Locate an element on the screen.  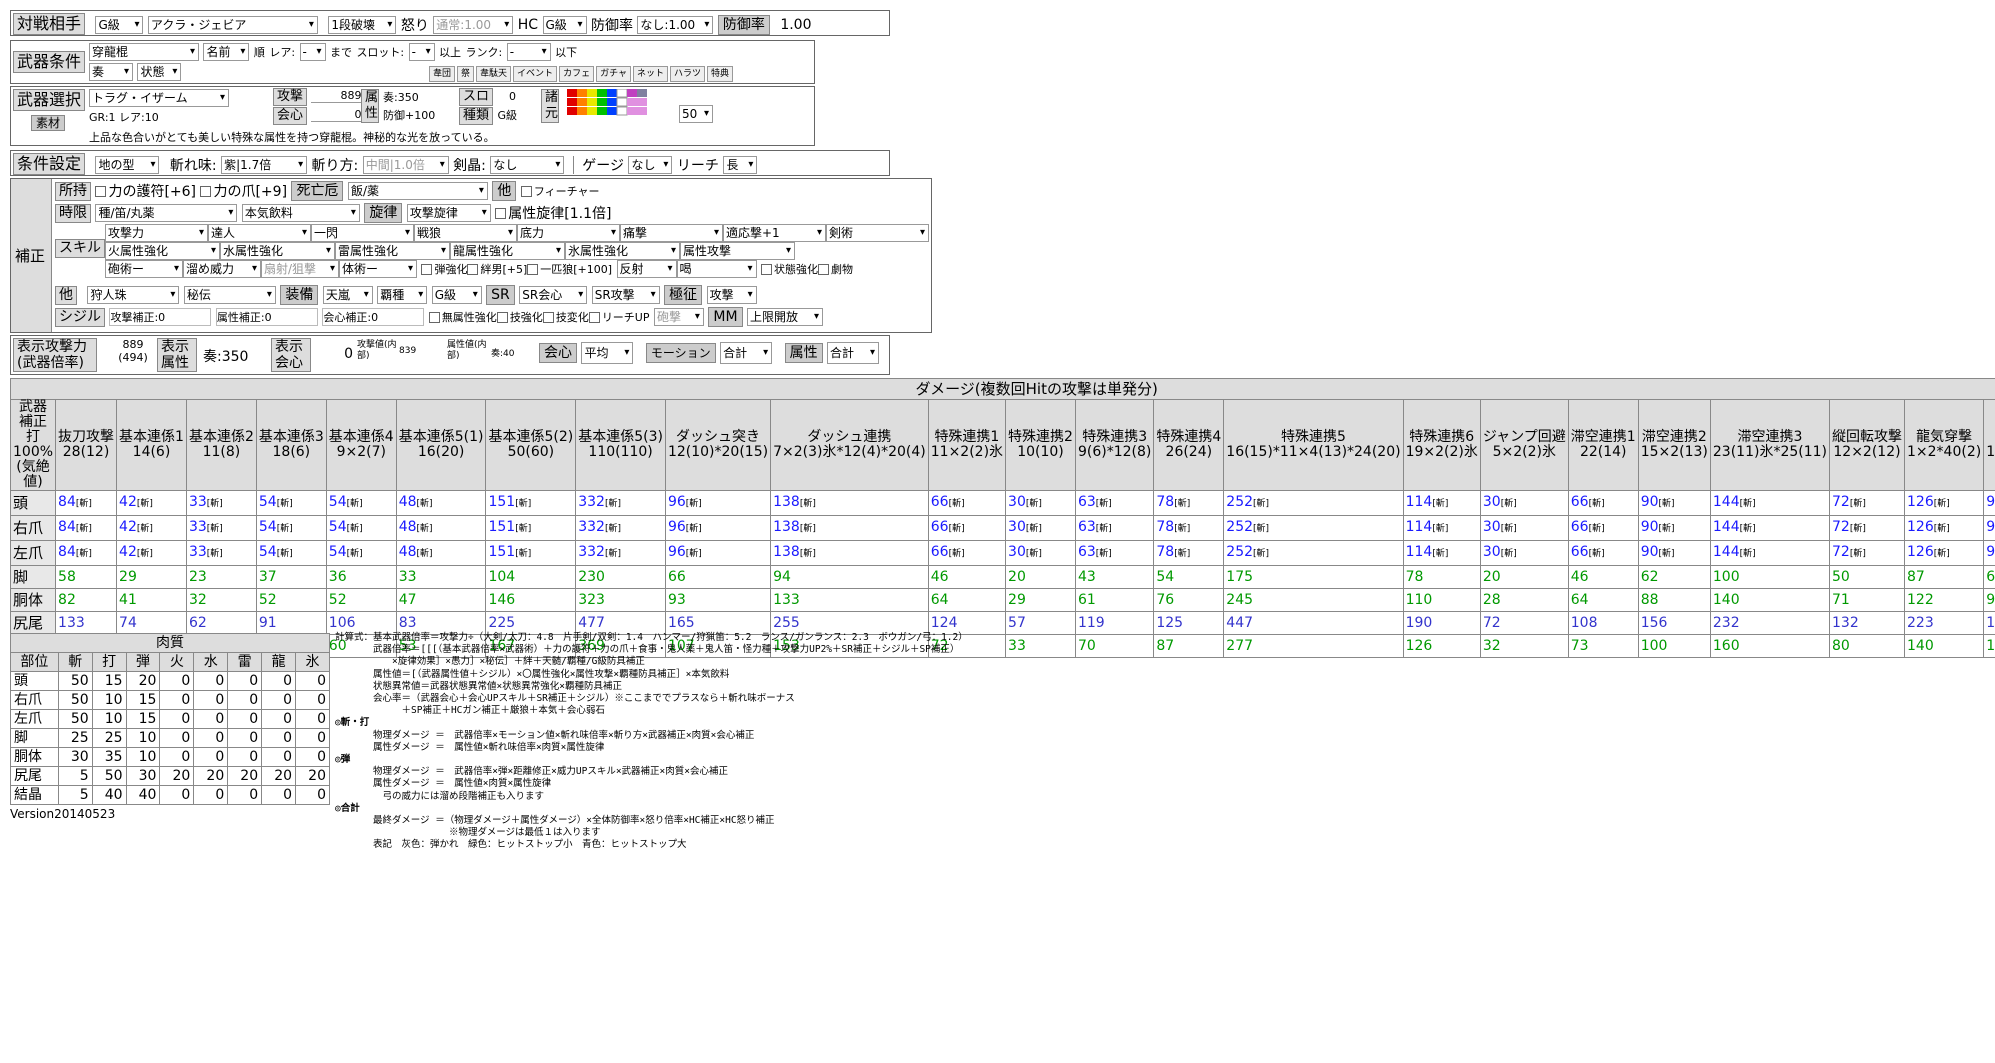
sort-select: 名前 is located at coordinates (226, 52).